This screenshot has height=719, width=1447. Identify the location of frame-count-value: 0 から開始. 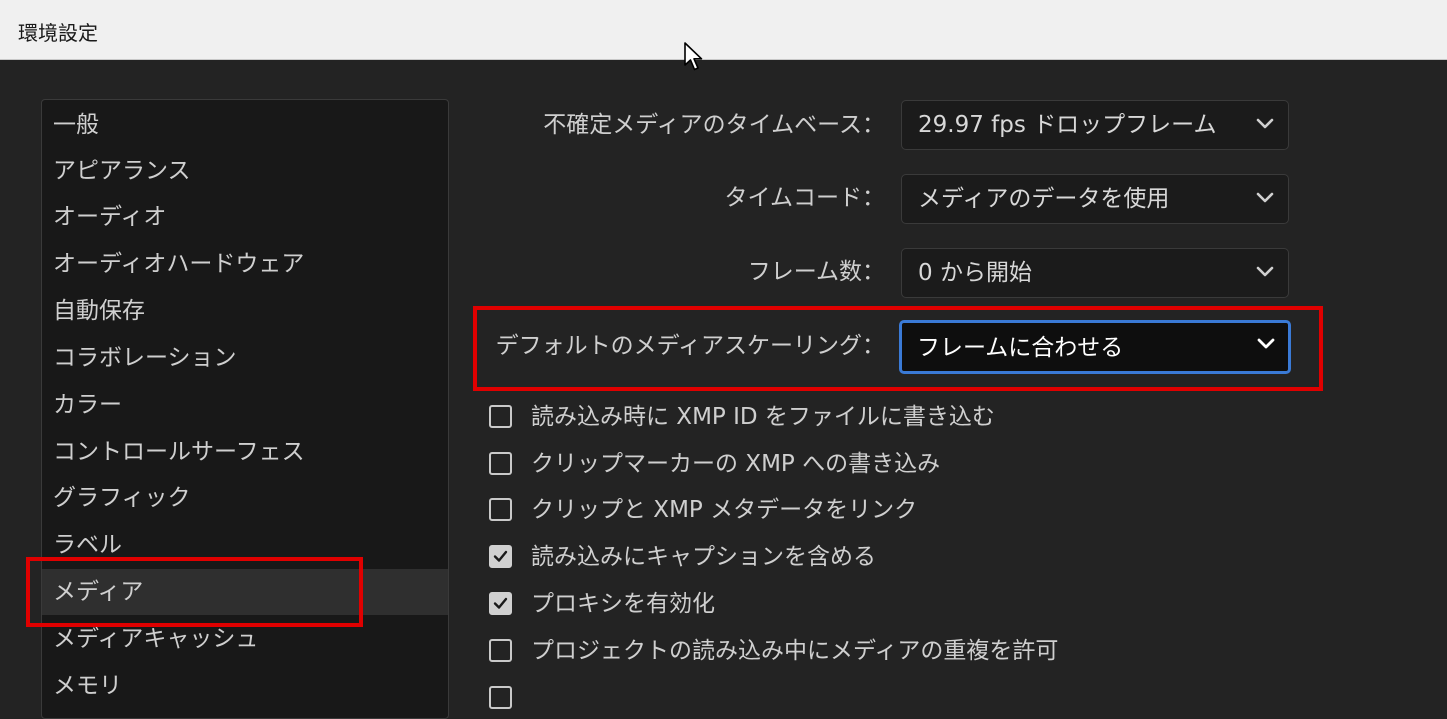
(975, 273).